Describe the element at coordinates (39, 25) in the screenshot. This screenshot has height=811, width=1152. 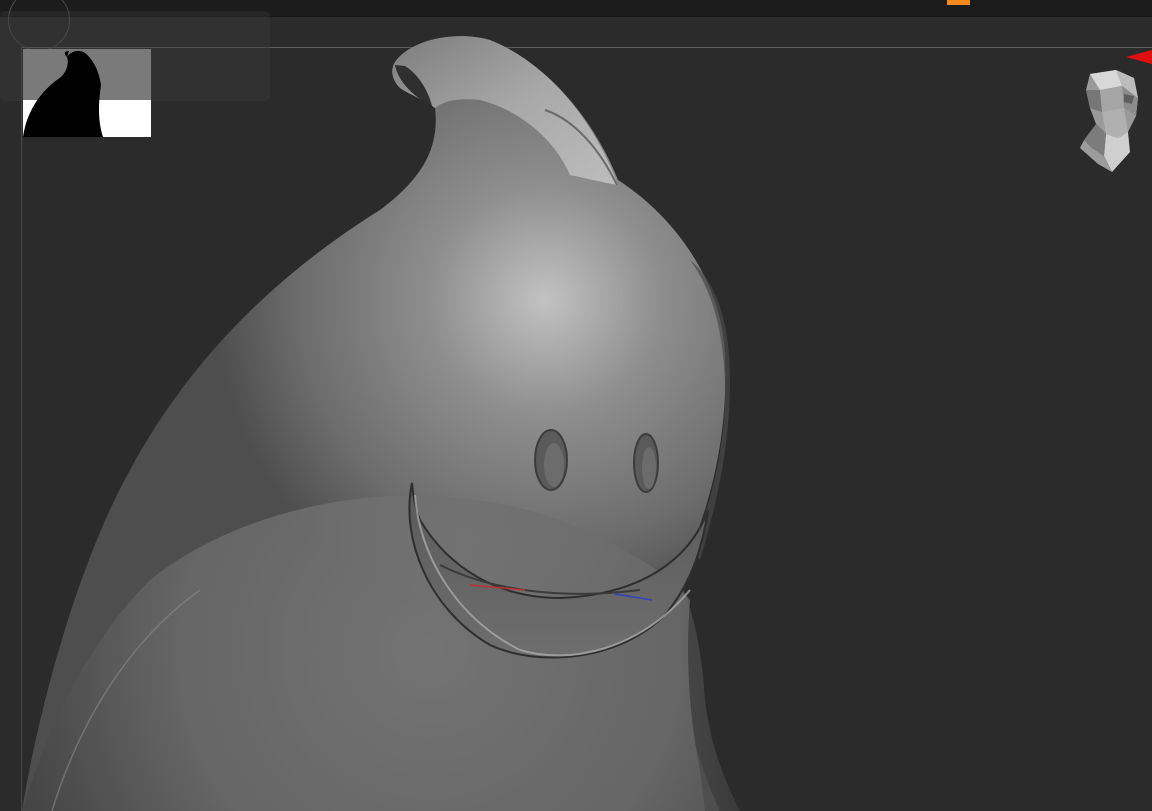
I see `dial-icon` at that location.